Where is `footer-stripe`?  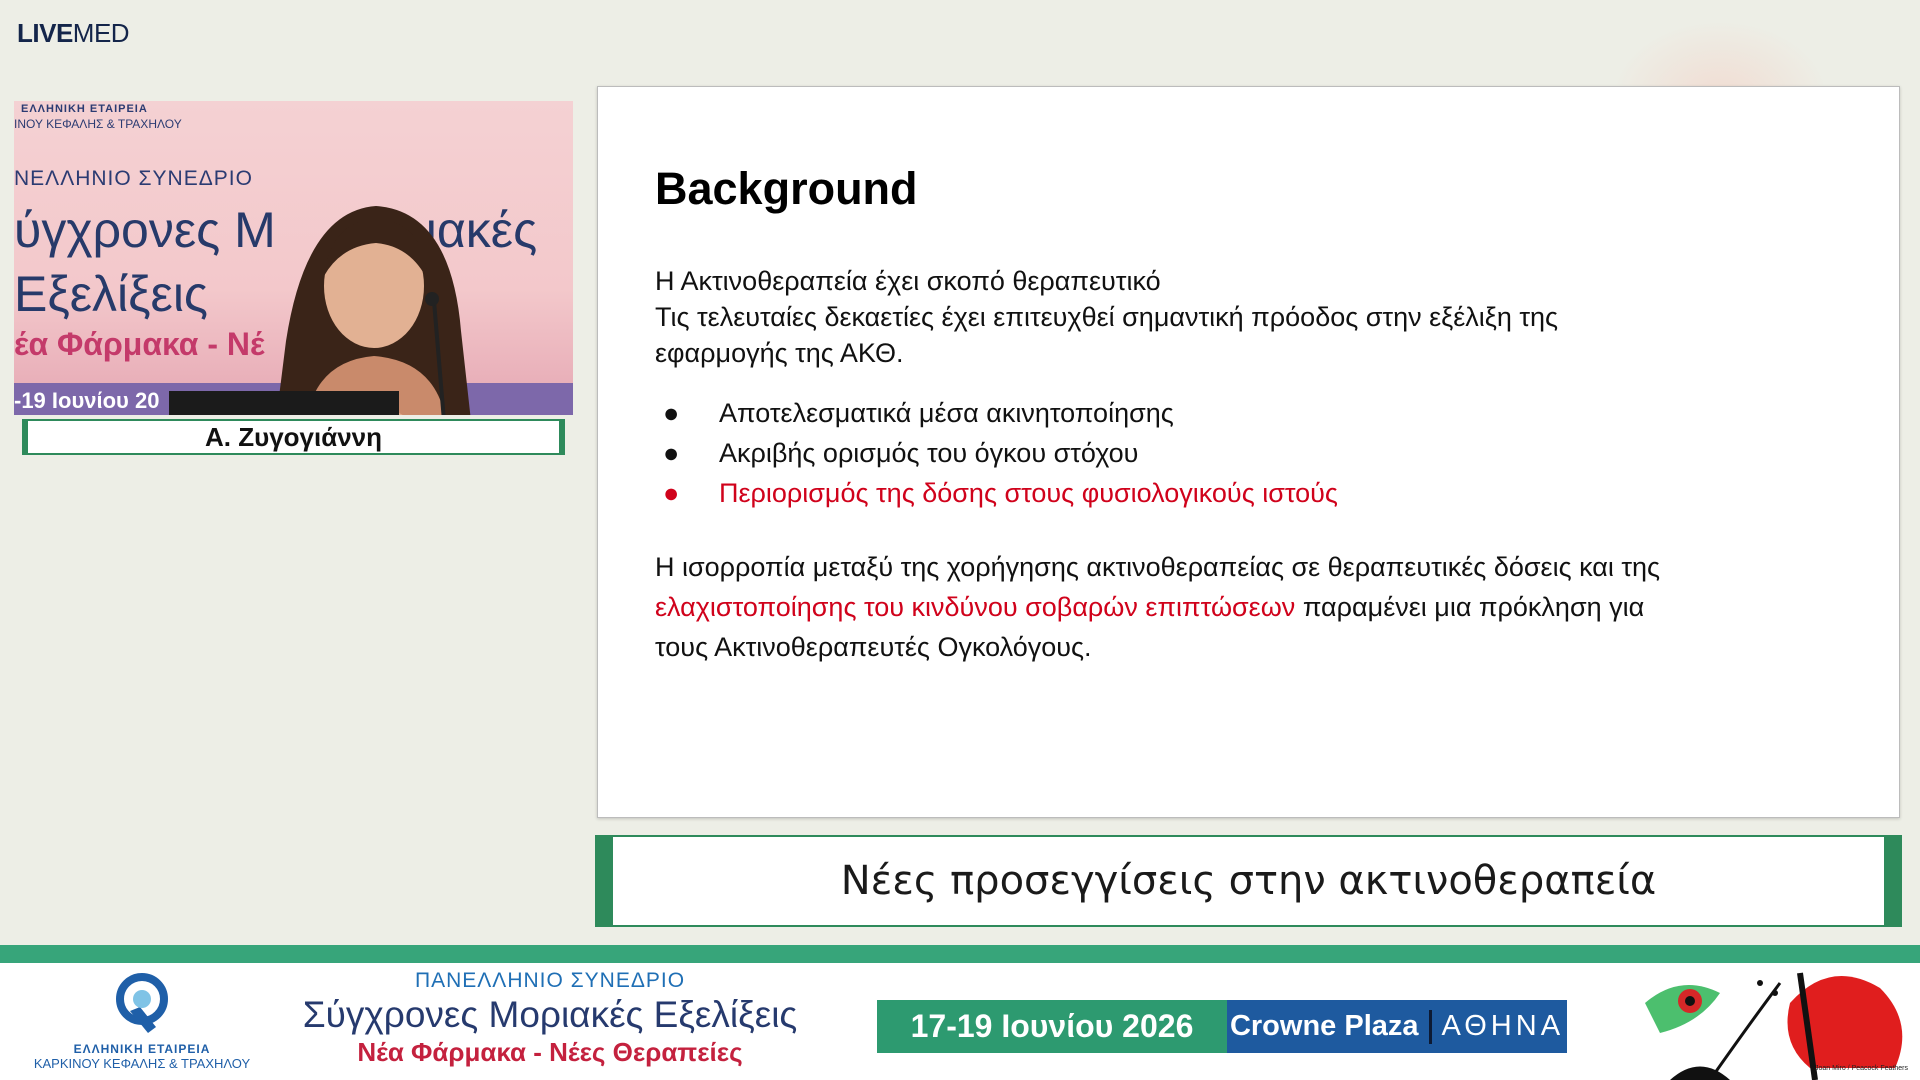 footer-stripe is located at coordinates (960, 954).